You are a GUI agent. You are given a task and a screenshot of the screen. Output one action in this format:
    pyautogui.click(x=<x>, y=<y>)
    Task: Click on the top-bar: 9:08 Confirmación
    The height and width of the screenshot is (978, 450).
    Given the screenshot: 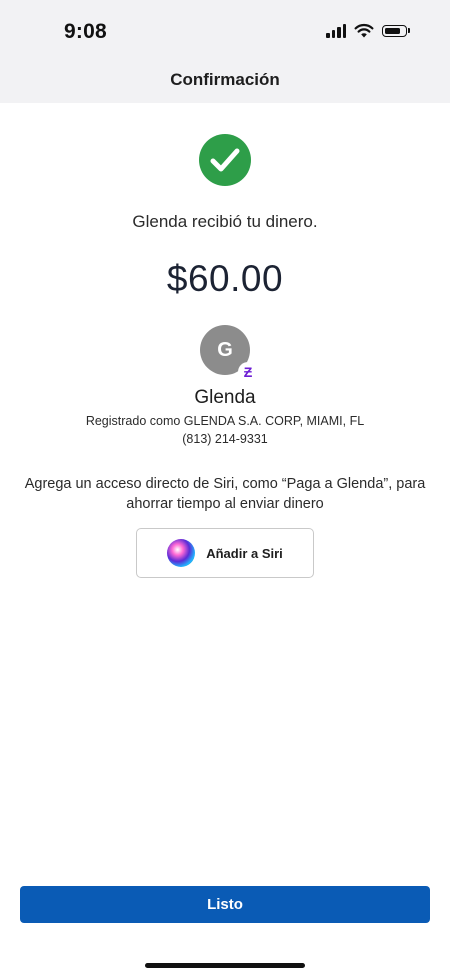 What is the action you would take?
    pyautogui.click(x=225, y=51)
    